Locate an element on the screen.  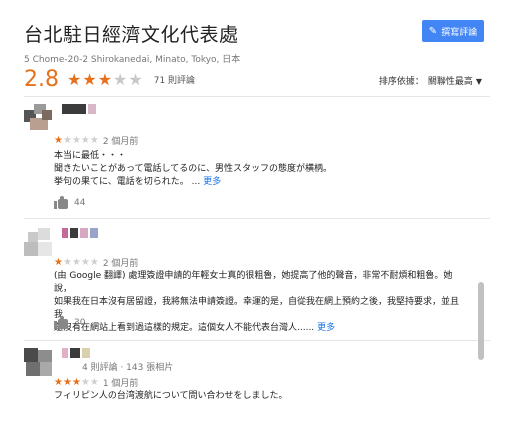
like-count: 30 is located at coordinates (80, 322).